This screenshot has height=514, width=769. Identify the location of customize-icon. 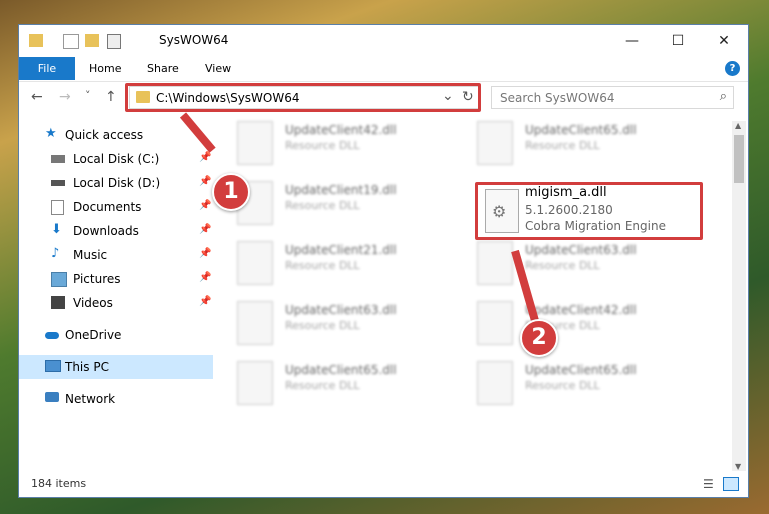
(114, 41).